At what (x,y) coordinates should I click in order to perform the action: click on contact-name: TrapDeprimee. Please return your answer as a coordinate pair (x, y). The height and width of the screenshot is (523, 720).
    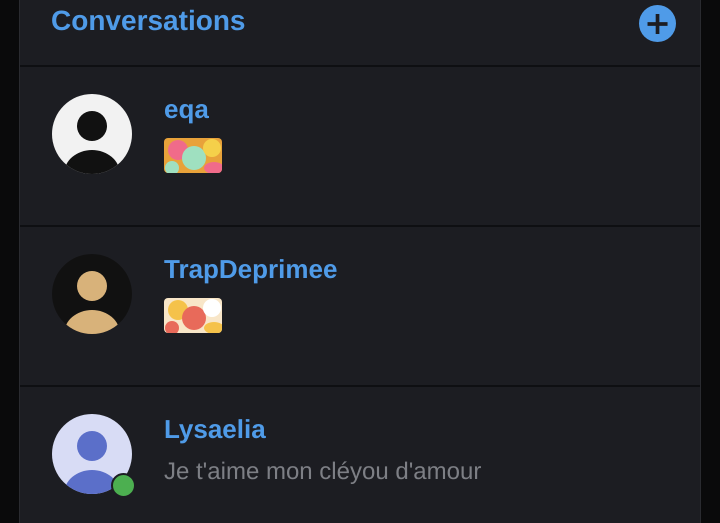
    Looking at the image, I should click on (251, 269).